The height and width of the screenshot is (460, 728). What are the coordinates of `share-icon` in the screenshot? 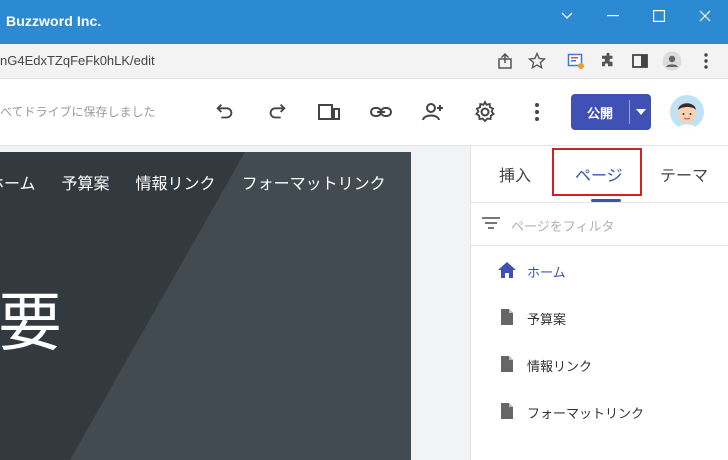 It's located at (505, 61).